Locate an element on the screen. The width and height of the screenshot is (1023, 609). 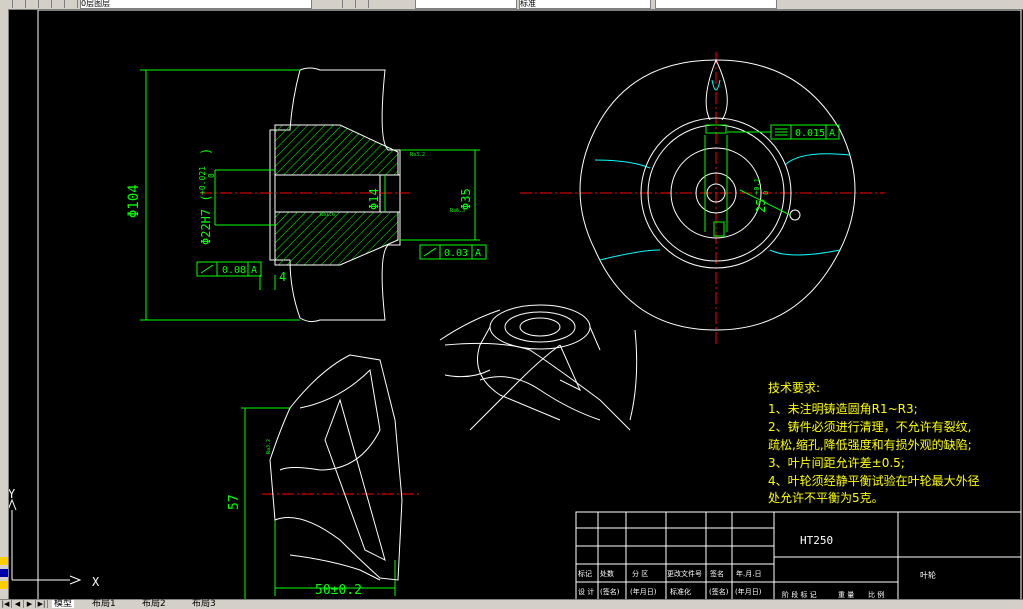
notes-line-2: 2、铸件必须进行清理，不允许有裂纹, is located at coordinates (869, 426).